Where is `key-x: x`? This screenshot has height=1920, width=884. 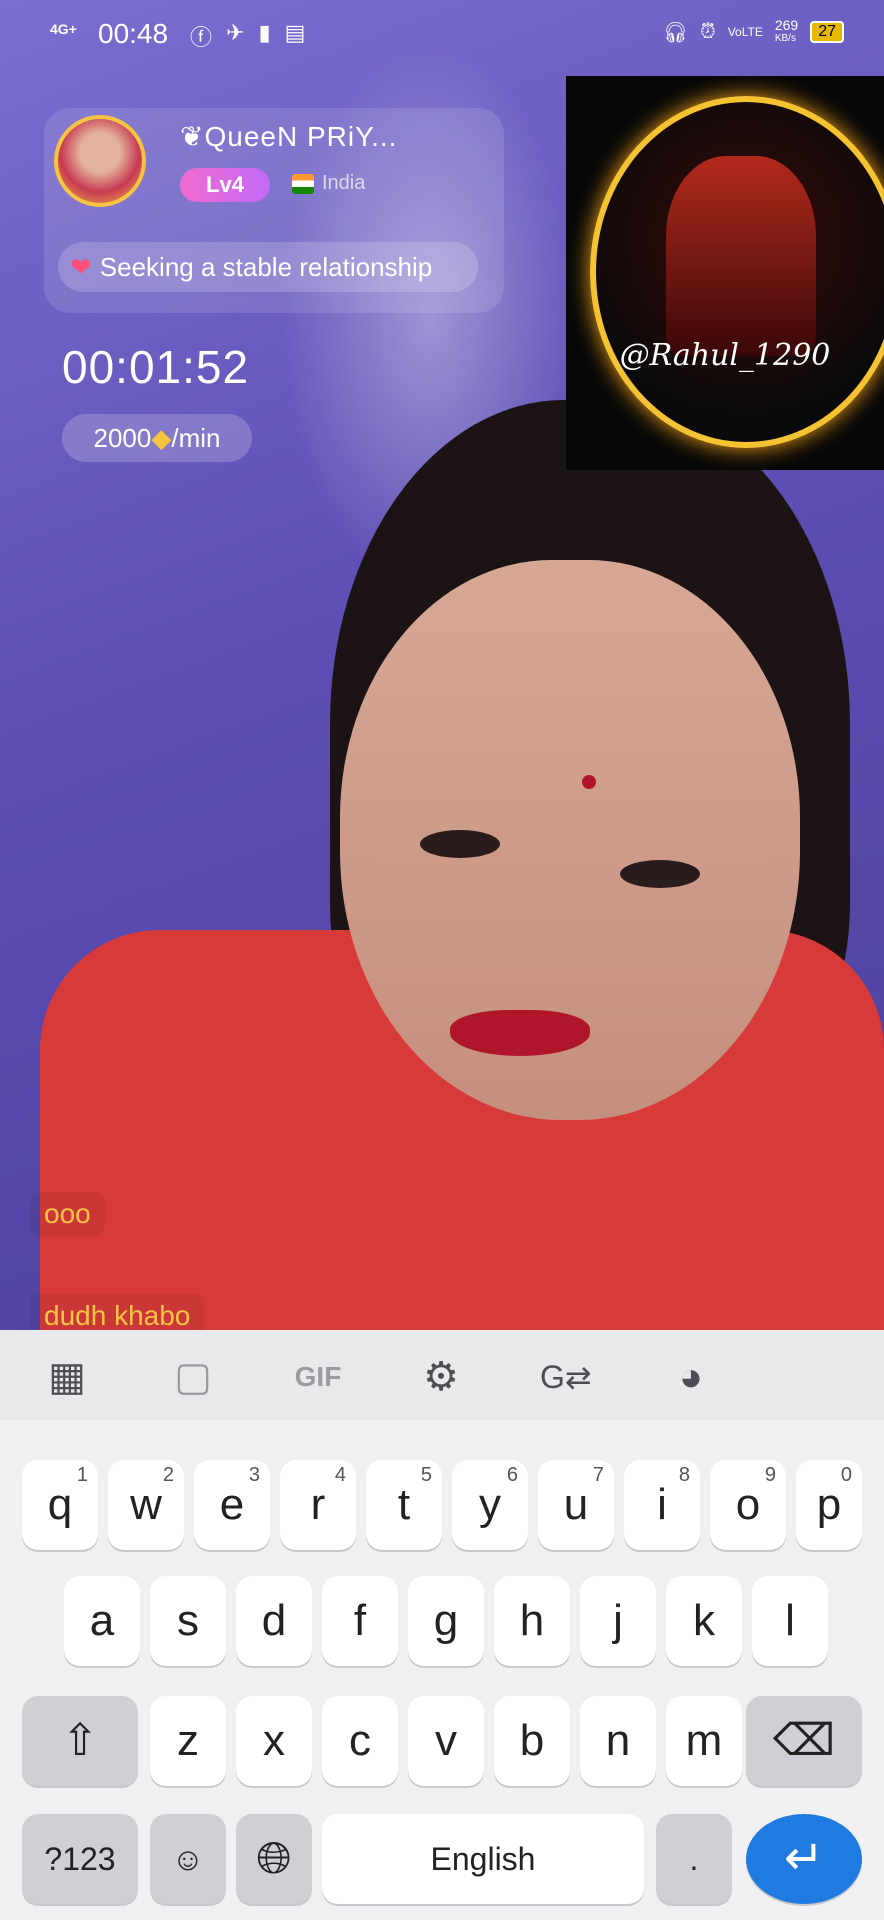 key-x: x is located at coordinates (274, 1741).